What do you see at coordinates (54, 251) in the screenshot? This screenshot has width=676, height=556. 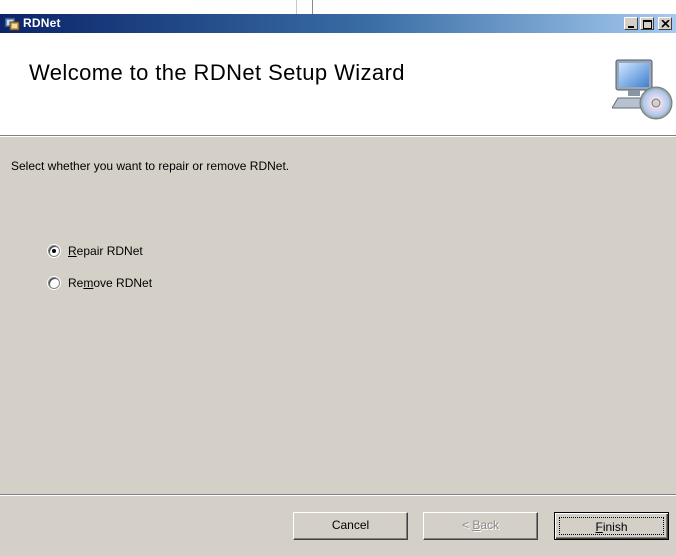 I see `repair-radio` at bounding box center [54, 251].